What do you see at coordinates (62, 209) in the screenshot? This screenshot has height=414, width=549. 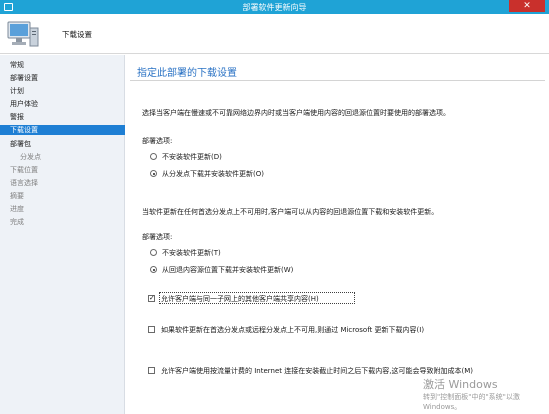 I see `nav-item-progress: 进度` at bounding box center [62, 209].